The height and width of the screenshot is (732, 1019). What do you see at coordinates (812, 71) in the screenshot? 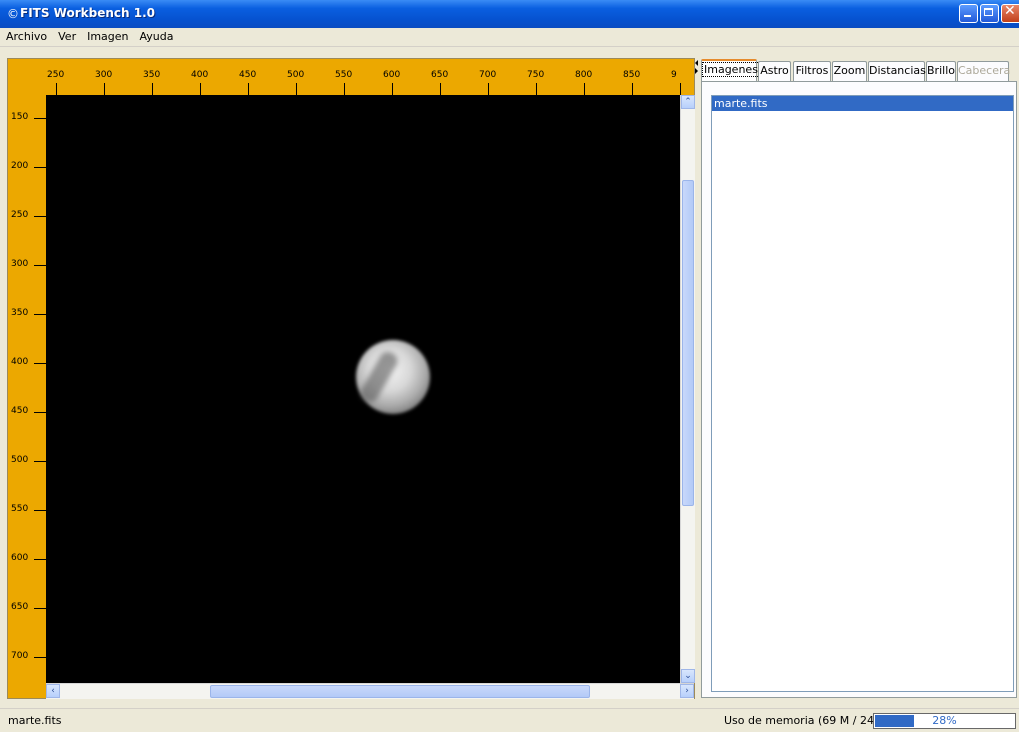
I see `tab-filtros: Filtros` at bounding box center [812, 71].